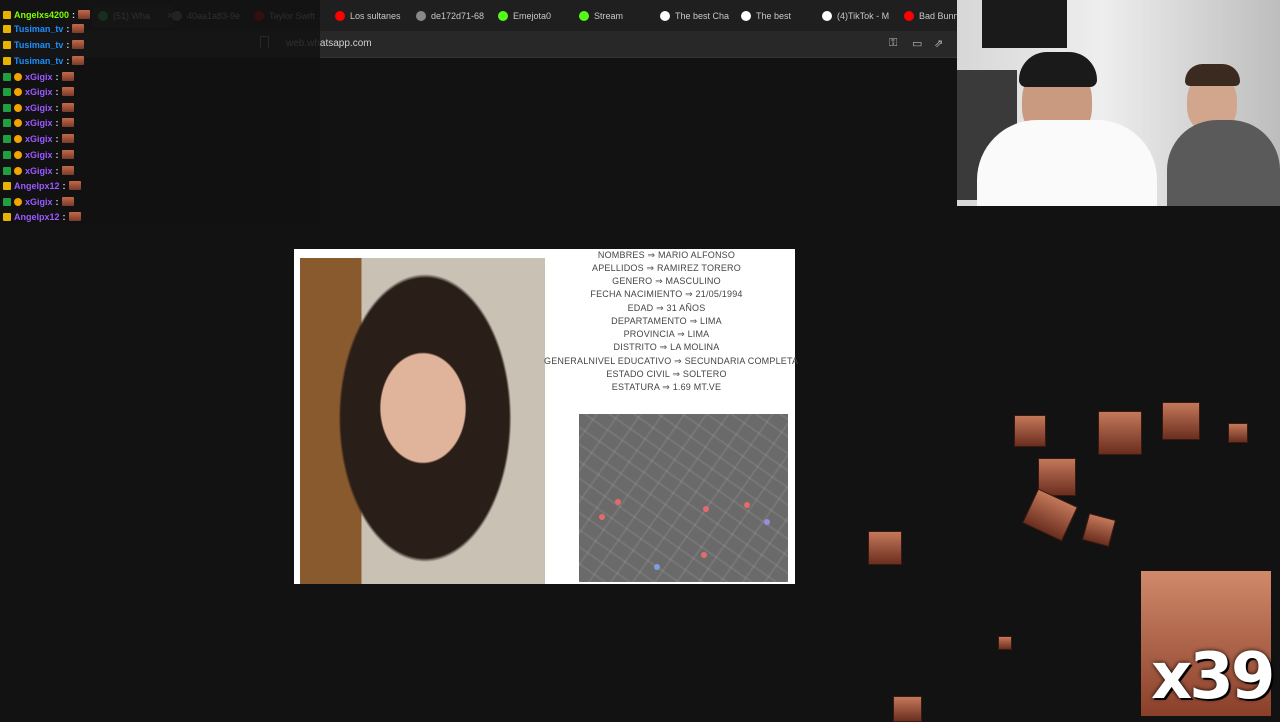 The height and width of the screenshot is (722, 1280). What do you see at coordinates (666, 268) in the screenshot?
I see `document-field: APELLIDOS ⇒ RAMIREZ TORERO` at bounding box center [666, 268].